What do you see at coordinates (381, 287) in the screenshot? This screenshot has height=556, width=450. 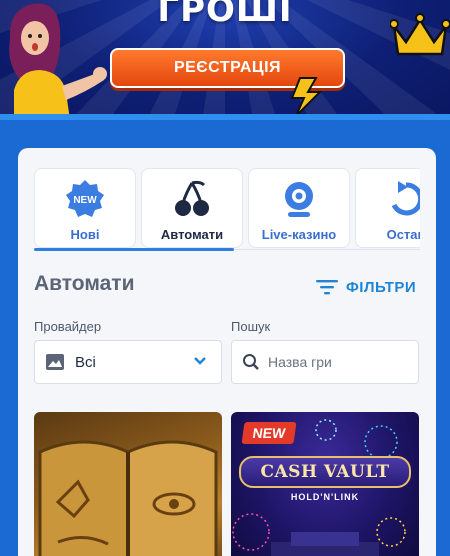 I see `filters-label: ФІЛЬТРИ` at bounding box center [381, 287].